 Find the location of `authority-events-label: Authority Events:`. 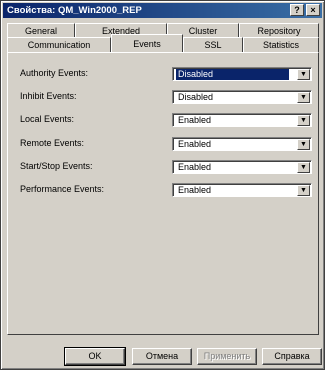

authority-events-label: Authority Events: is located at coordinates (54, 73).